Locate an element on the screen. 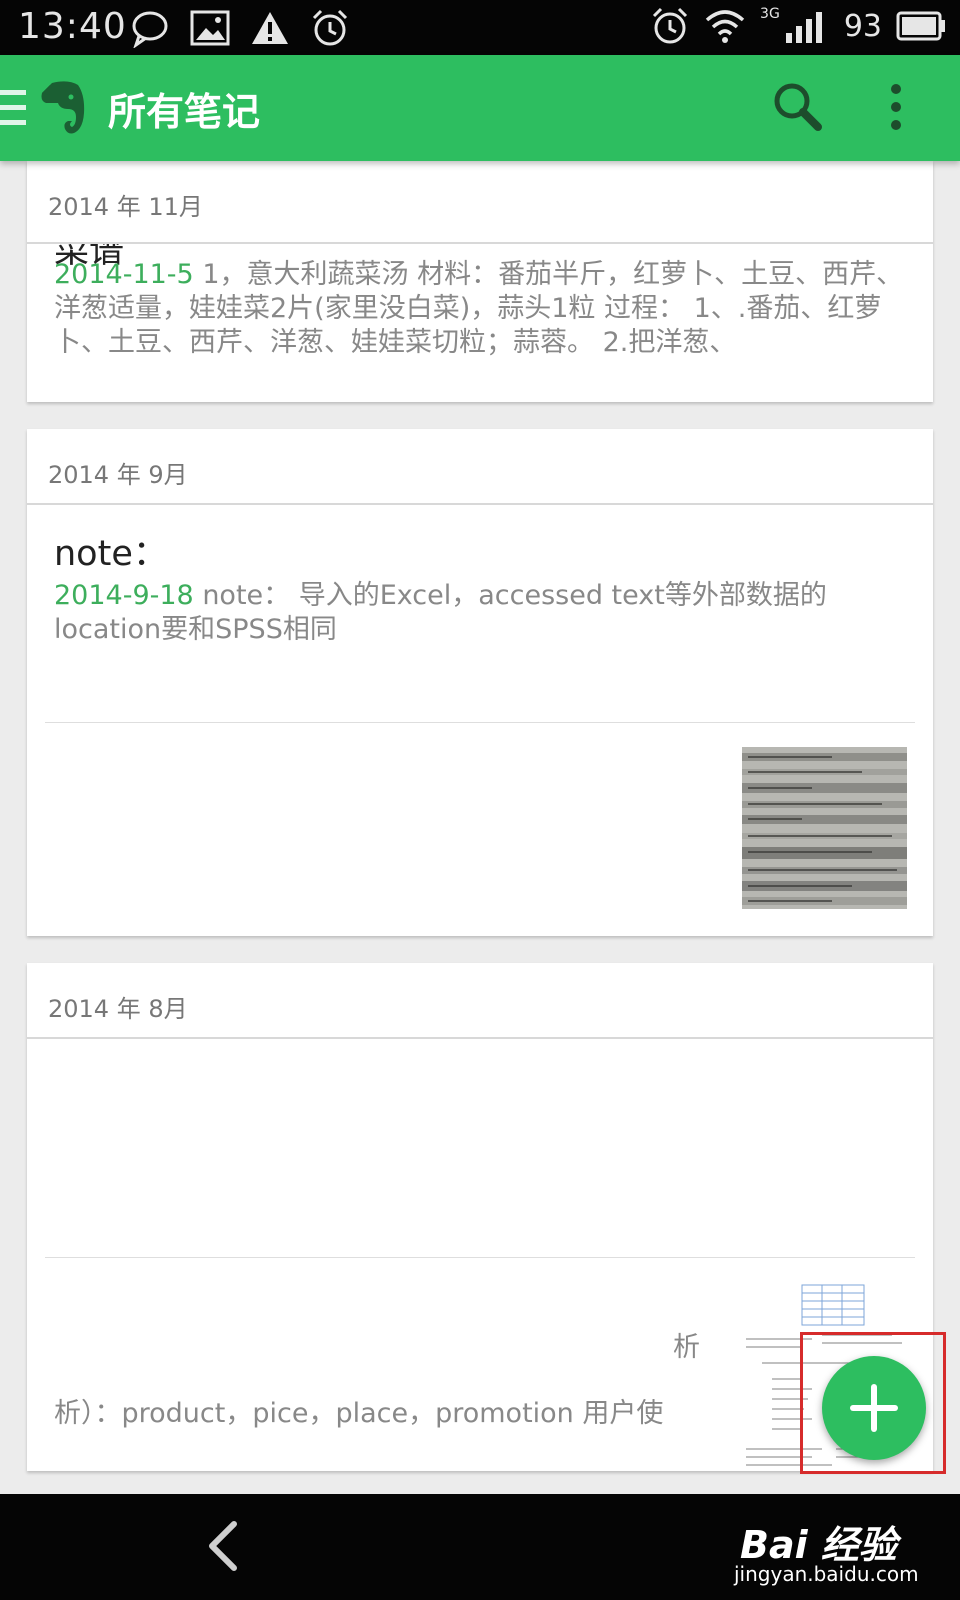  wifi-icon is located at coordinates (725, 26).